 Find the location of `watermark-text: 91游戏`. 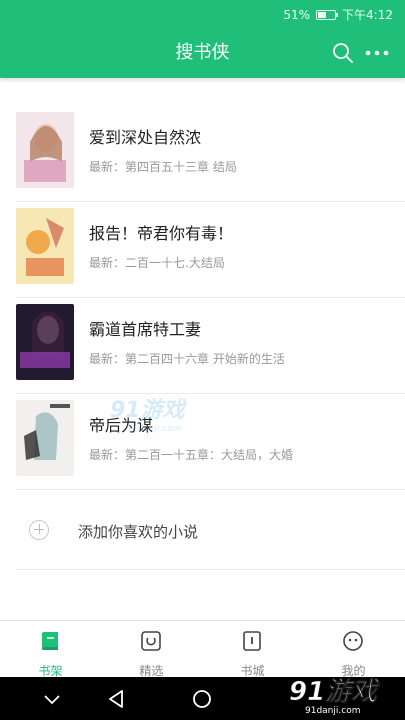

watermark-text: 91游戏 is located at coordinates (147, 410).